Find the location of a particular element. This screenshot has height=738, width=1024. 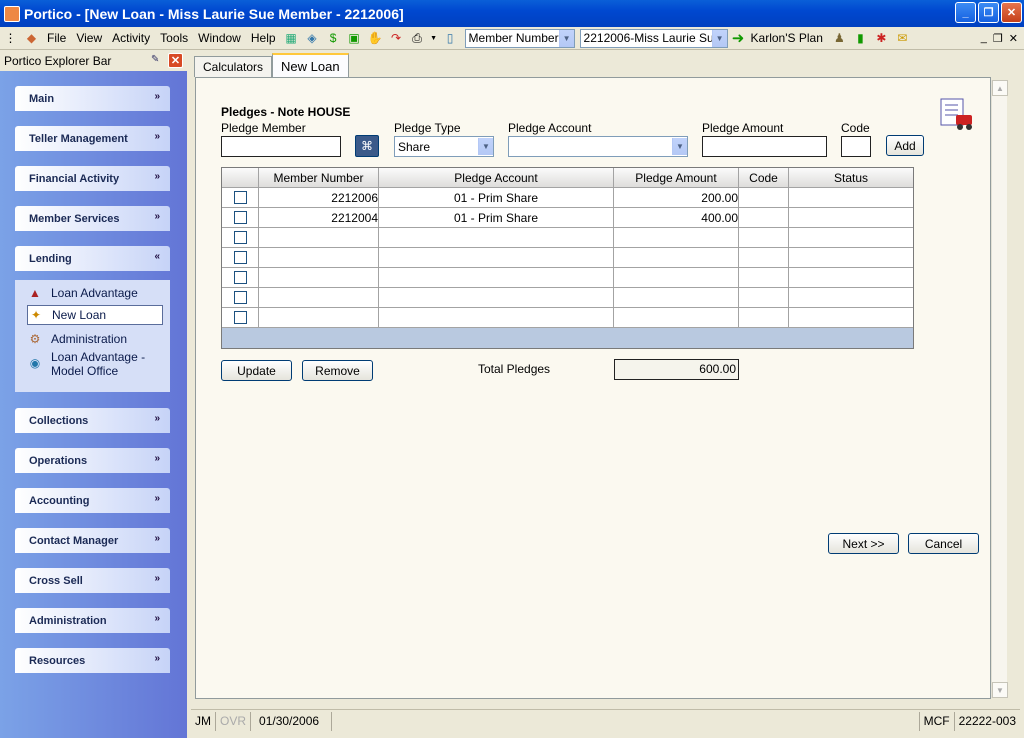

scroll-down-icon: ▼ is located at coordinates (1000, 690).